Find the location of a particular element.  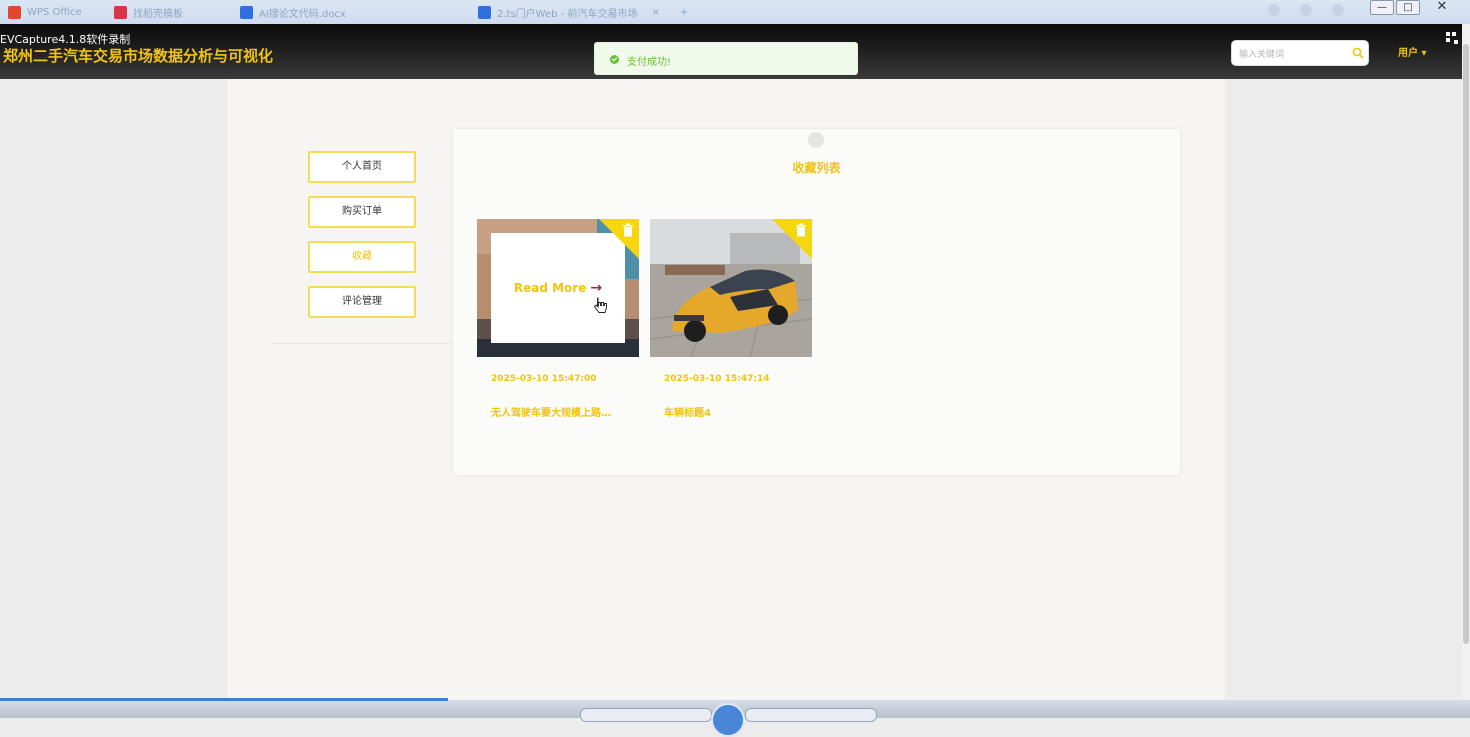

sidebar-item-orders: 购买订单 is located at coordinates (362, 212).